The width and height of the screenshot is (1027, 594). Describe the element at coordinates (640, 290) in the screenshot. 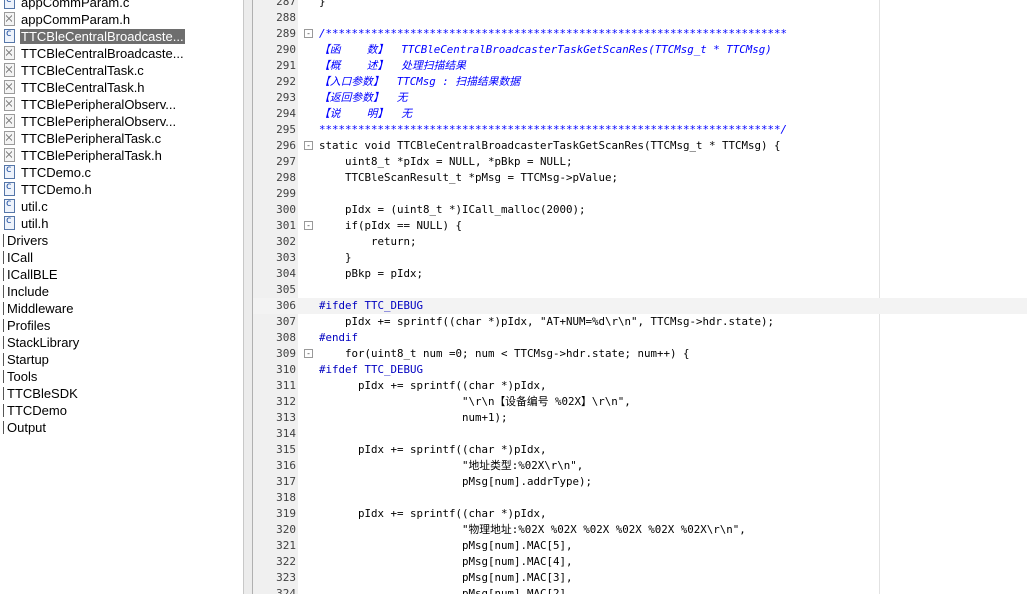

I see `code-line: 305` at that location.